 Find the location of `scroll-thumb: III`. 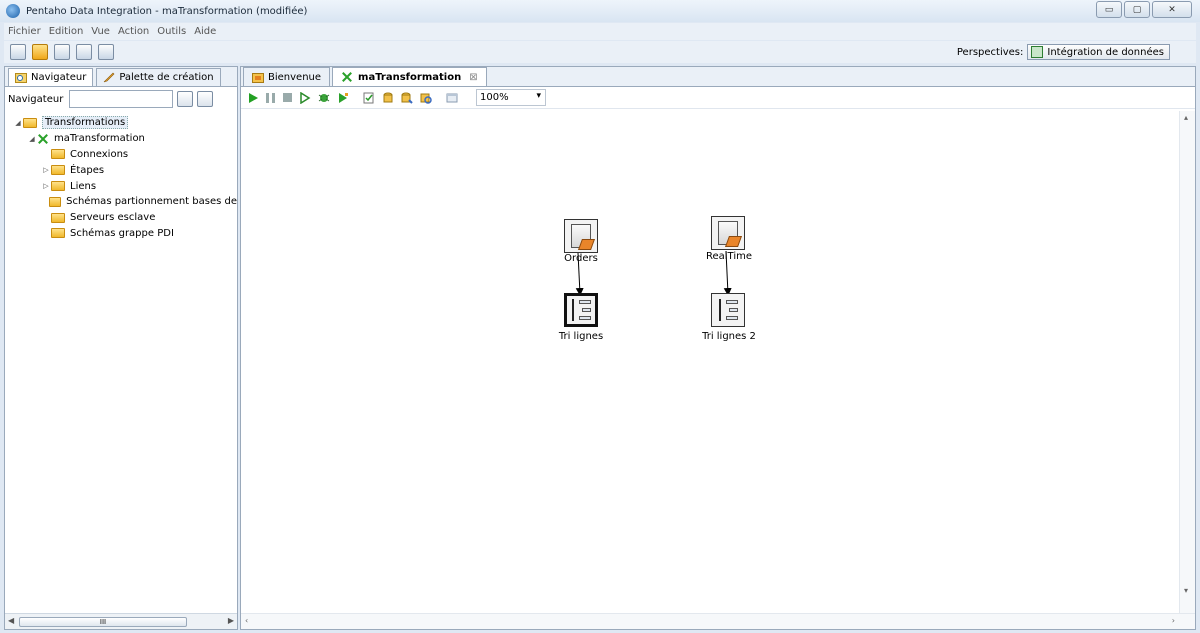

scroll-thumb: III is located at coordinates (103, 622).